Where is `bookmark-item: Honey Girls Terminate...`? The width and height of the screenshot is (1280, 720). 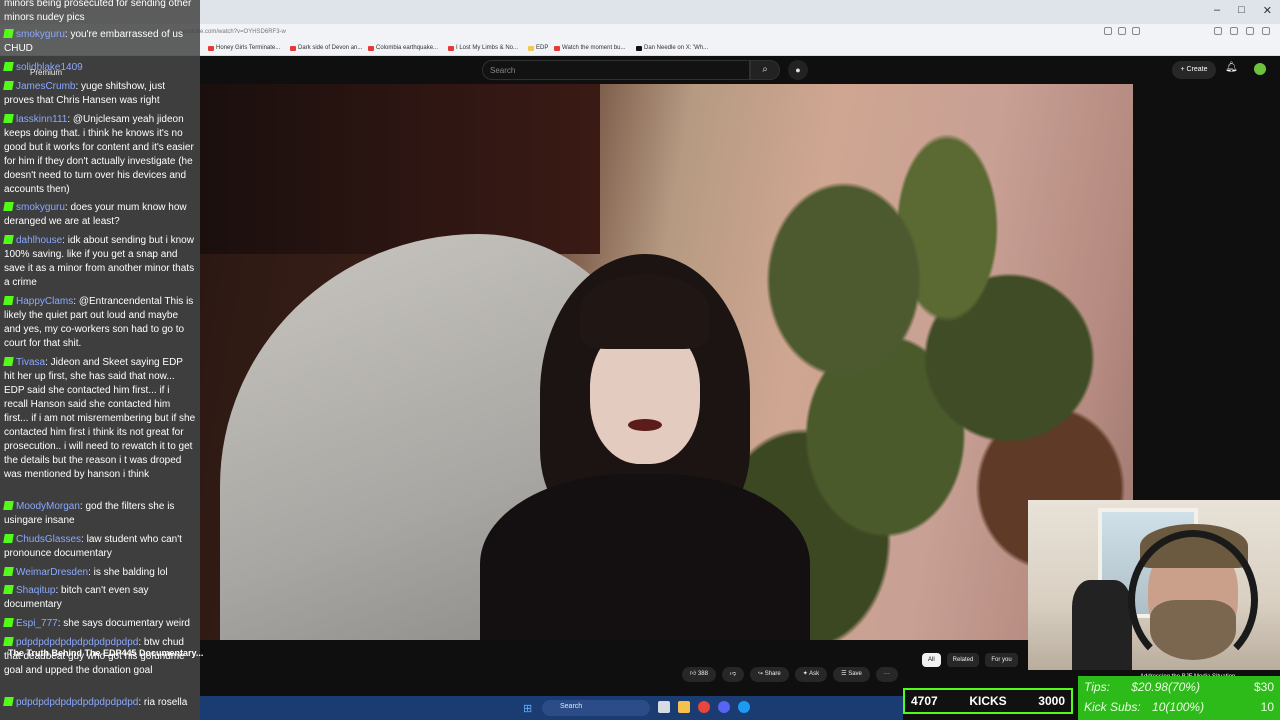
bookmark-item: Honey Girls Terminate... is located at coordinates (244, 48).